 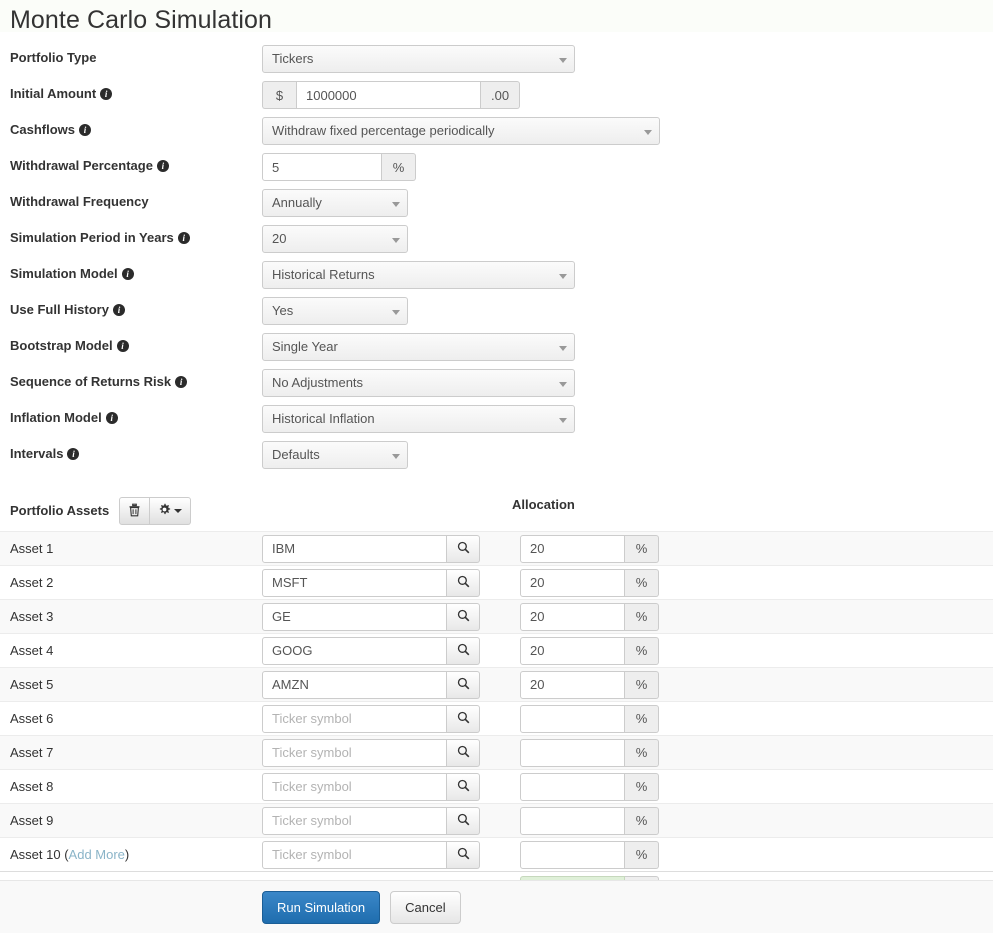 I want to click on select-cashflows: Withdraw fixed percentage periodically, so click(x=461, y=131).